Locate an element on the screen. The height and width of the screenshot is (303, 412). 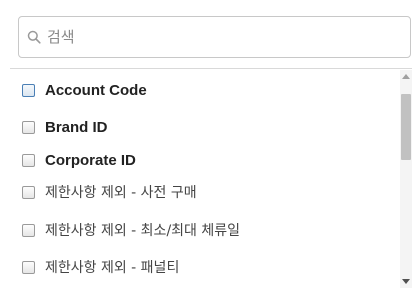
option-exclude-penalty: 제한사항 제외 - 패널티 is located at coordinates (100, 267).